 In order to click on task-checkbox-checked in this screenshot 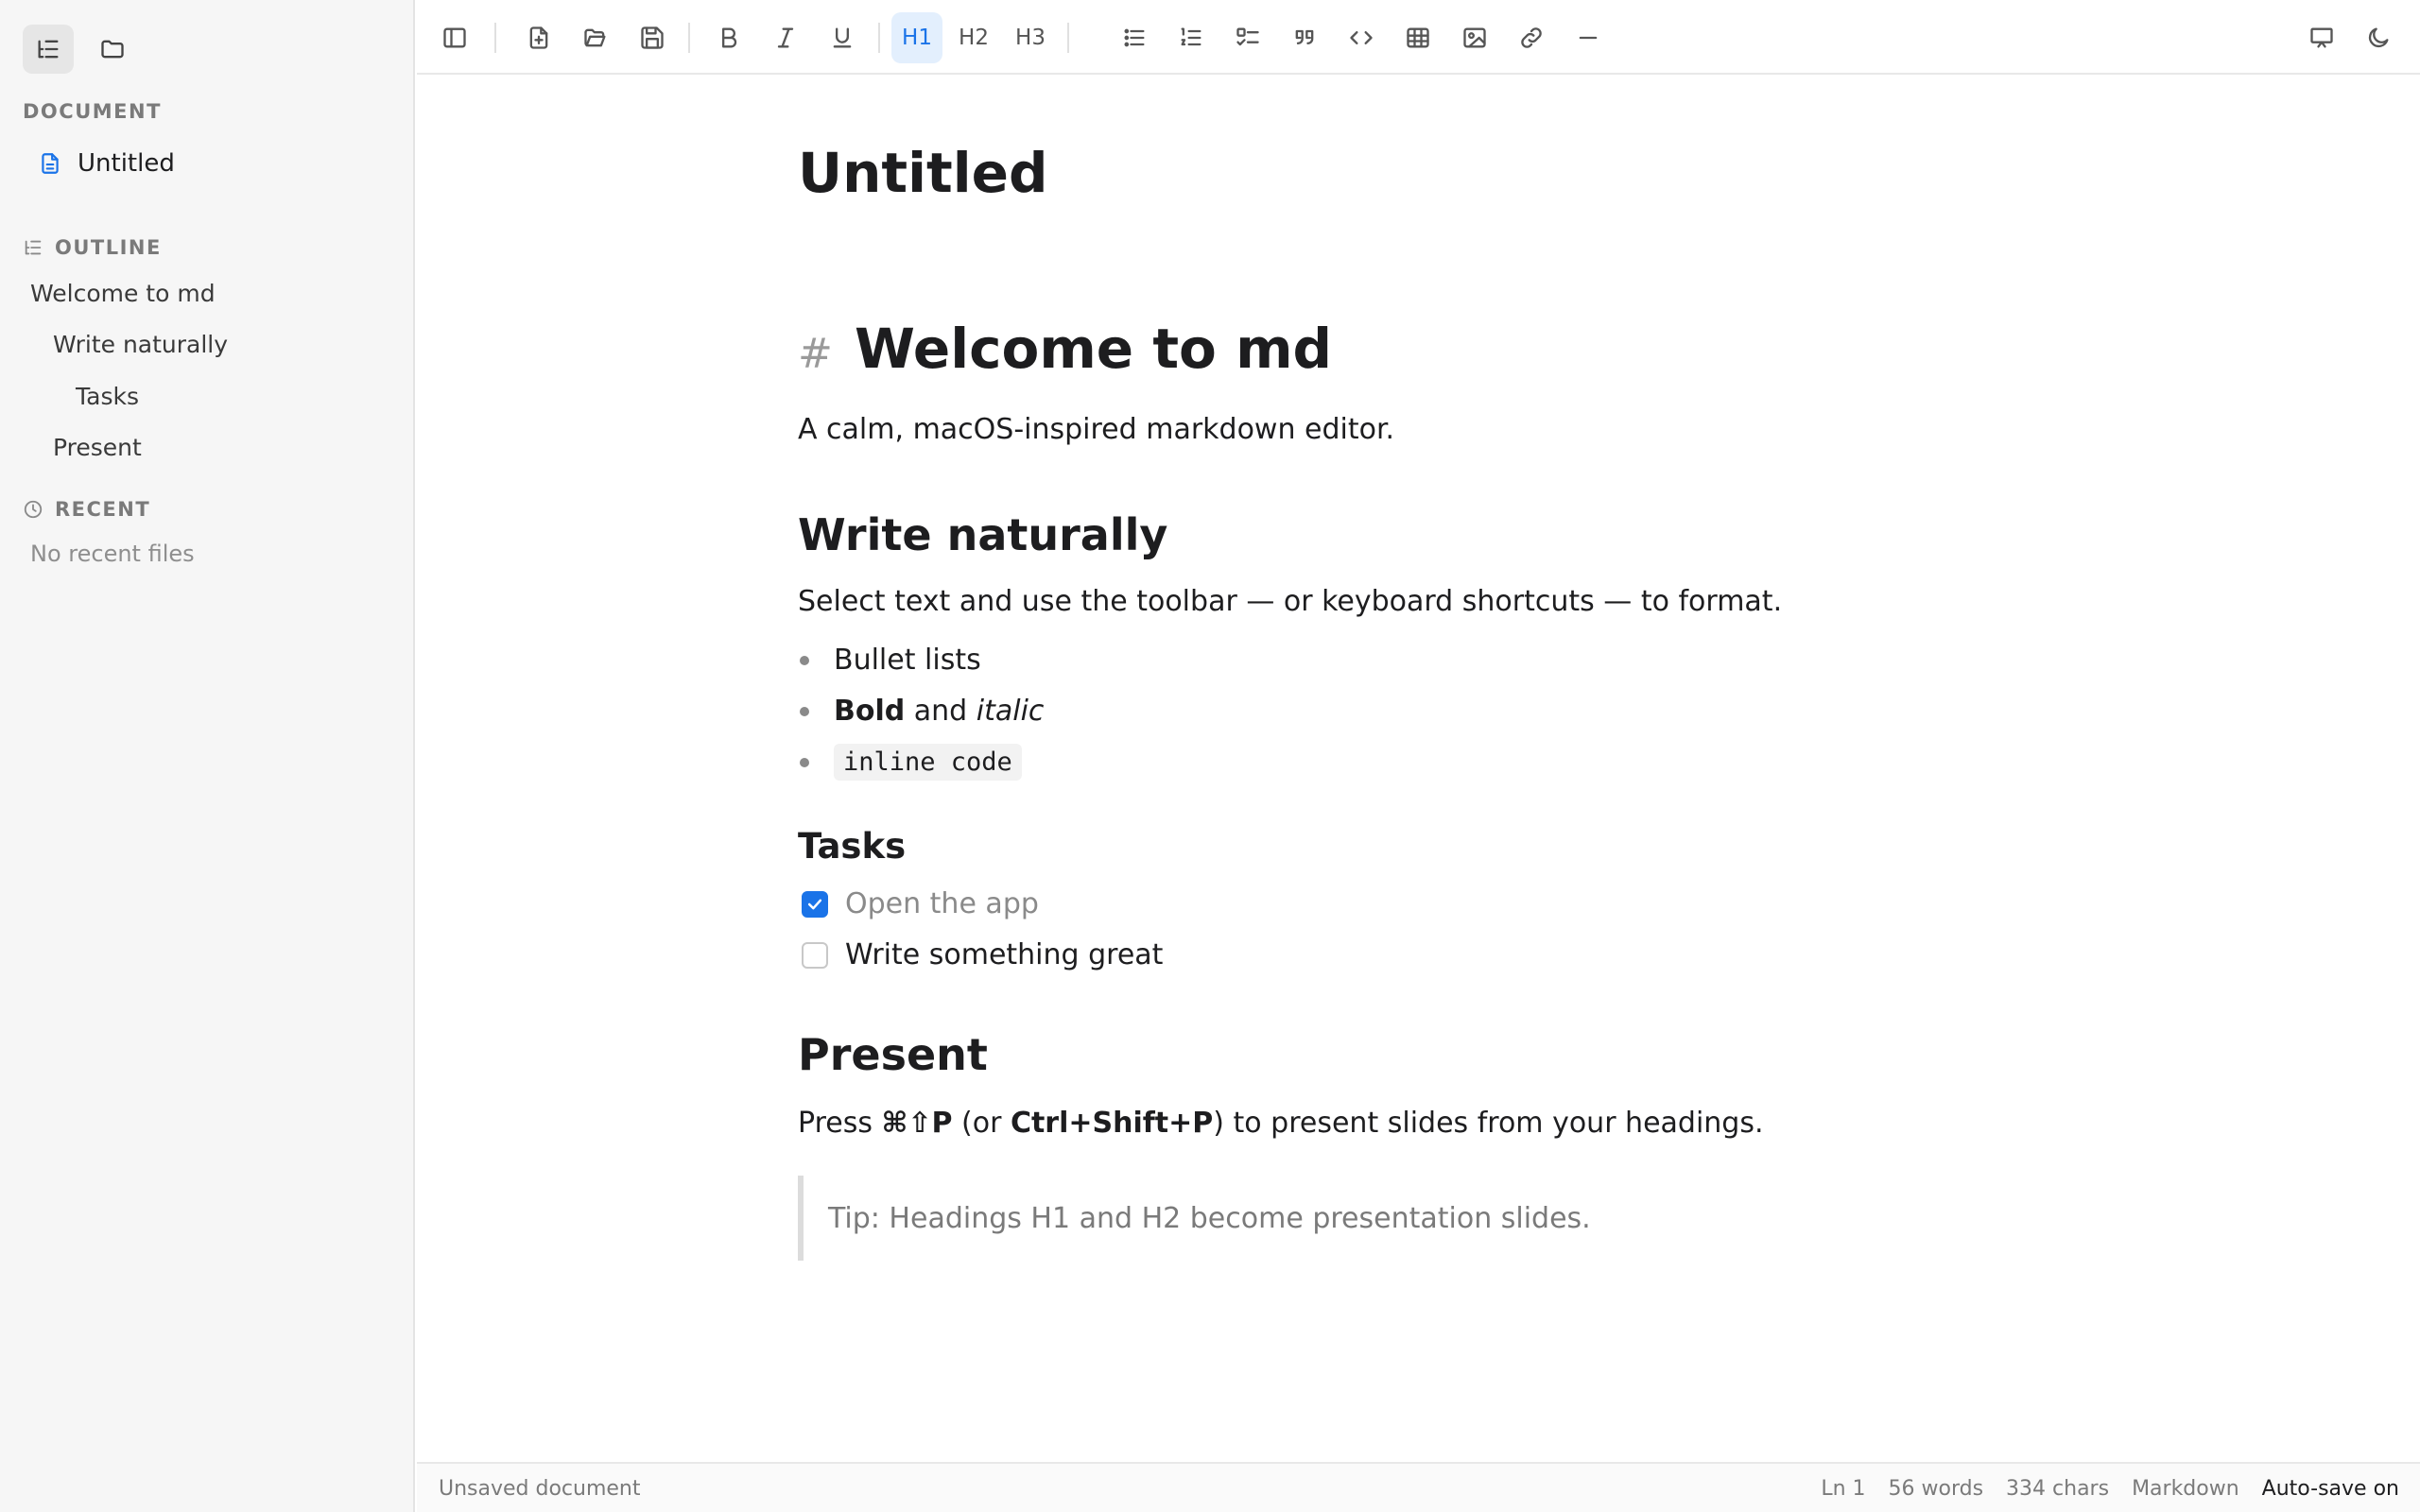, I will do `click(815, 904)`.